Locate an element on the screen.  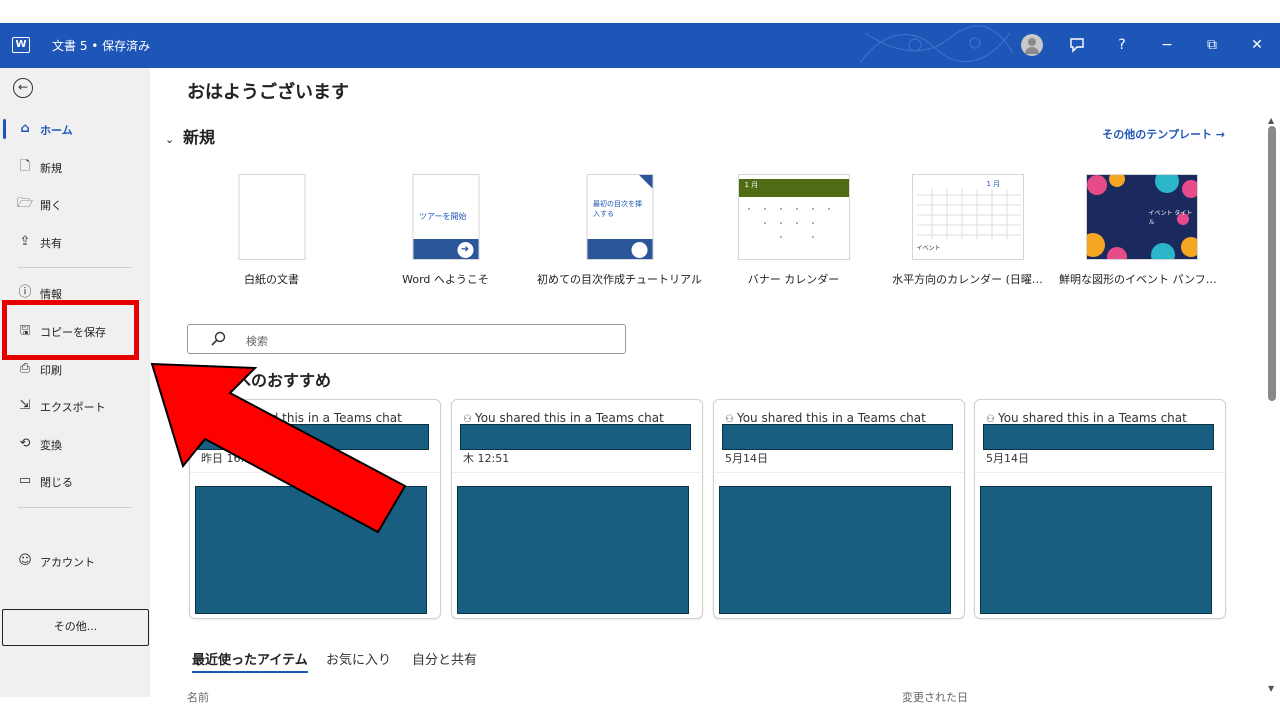
transform-icon: ⟲ is located at coordinates (25, 443).